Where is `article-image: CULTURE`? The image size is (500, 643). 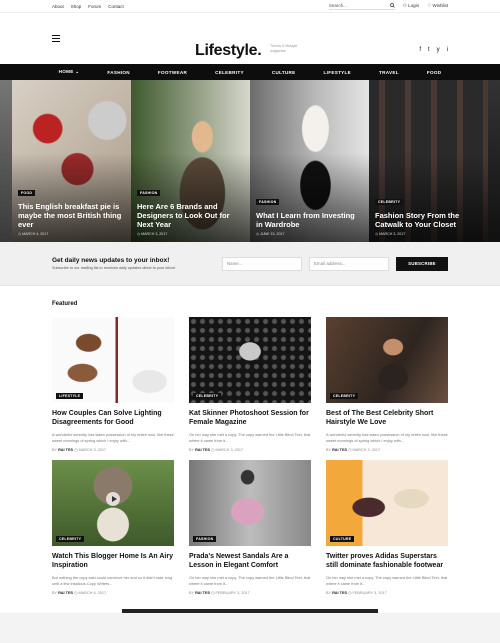 article-image: CULTURE is located at coordinates (387, 503).